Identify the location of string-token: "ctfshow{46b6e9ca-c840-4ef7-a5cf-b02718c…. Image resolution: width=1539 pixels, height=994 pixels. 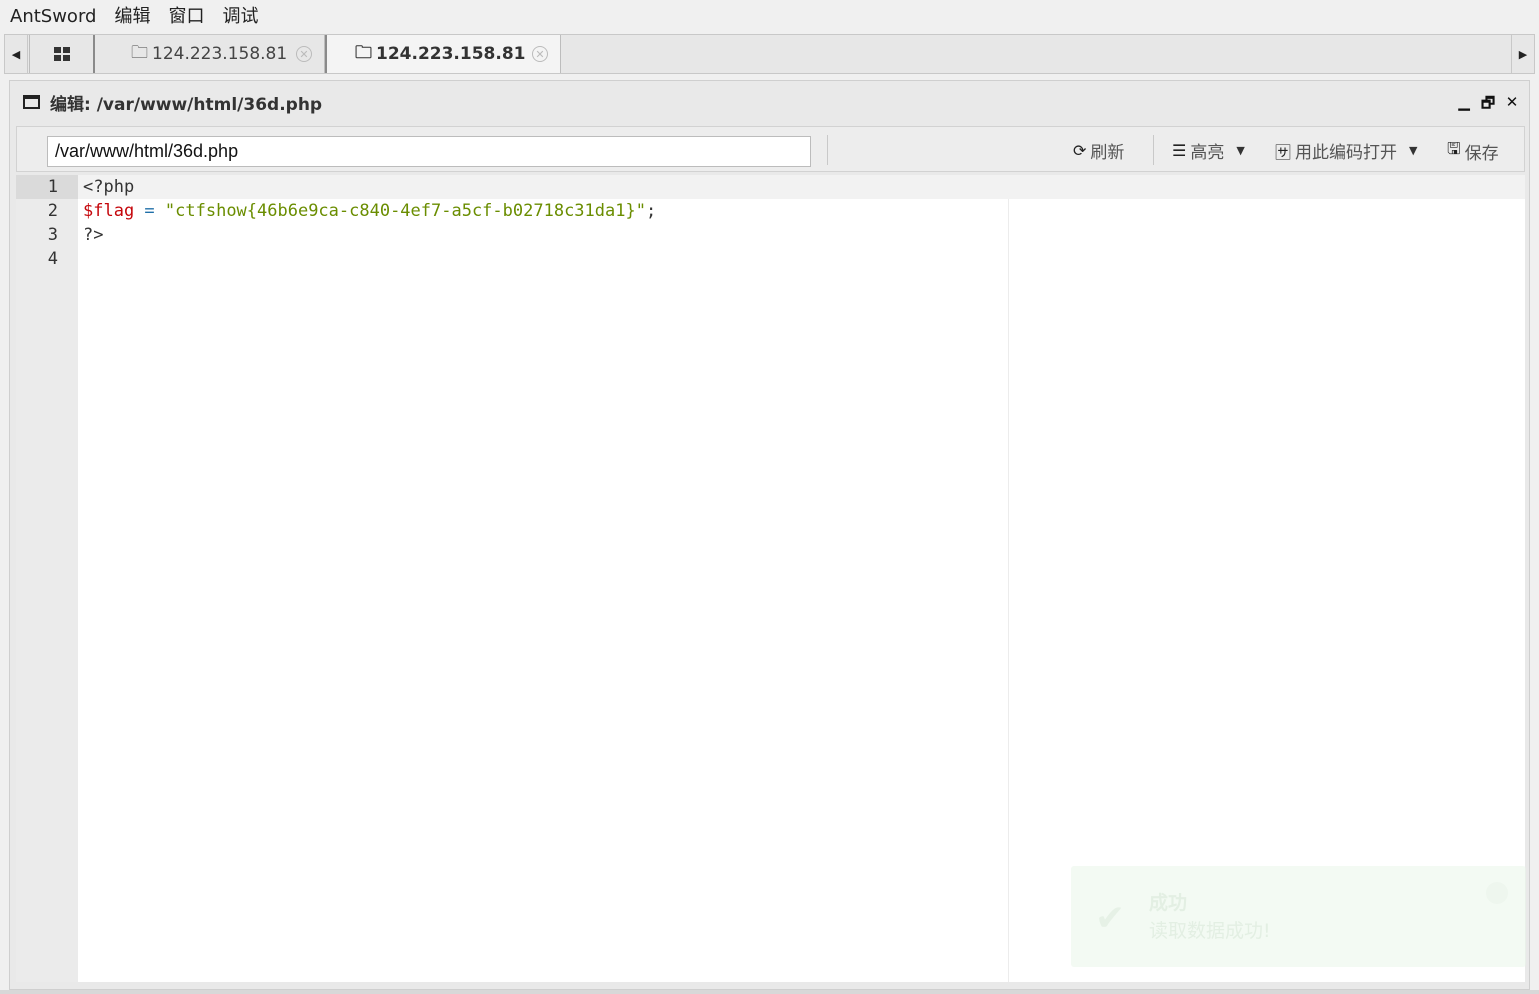
(405, 211).